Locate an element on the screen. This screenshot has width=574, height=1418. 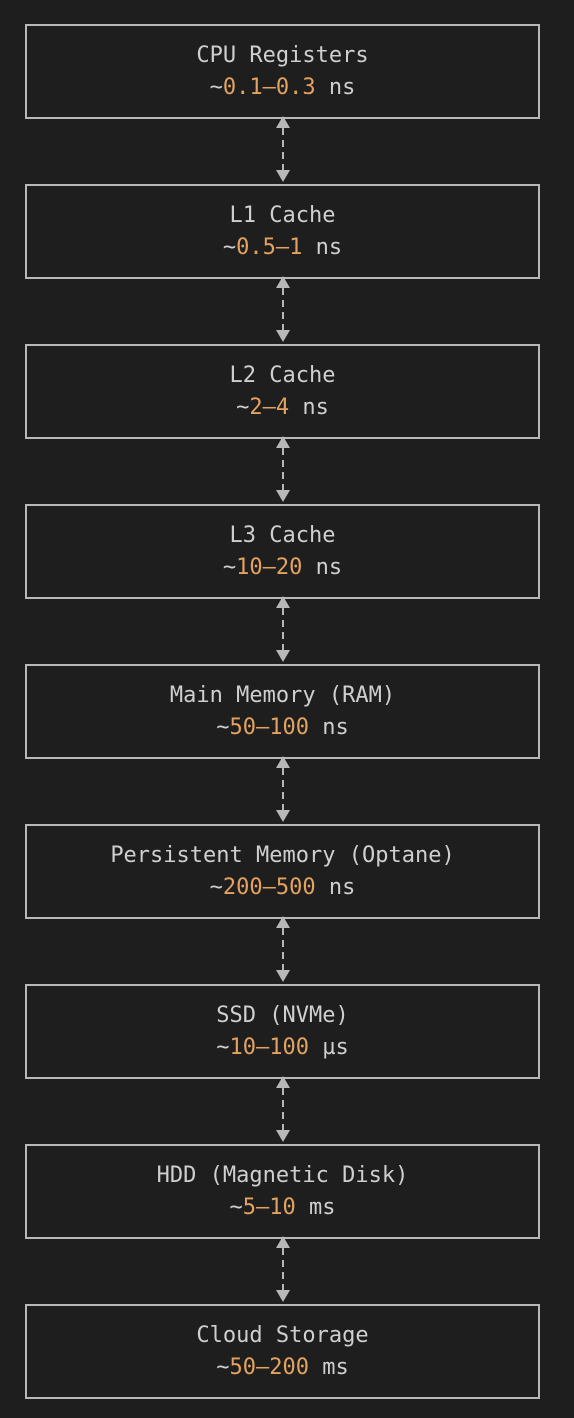
level-latency: ~2–4 ns is located at coordinates (282, 408).